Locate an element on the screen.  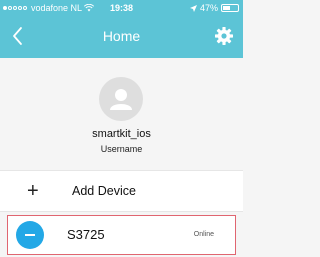
device-name: S3725 is located at coordinates (86, 234).